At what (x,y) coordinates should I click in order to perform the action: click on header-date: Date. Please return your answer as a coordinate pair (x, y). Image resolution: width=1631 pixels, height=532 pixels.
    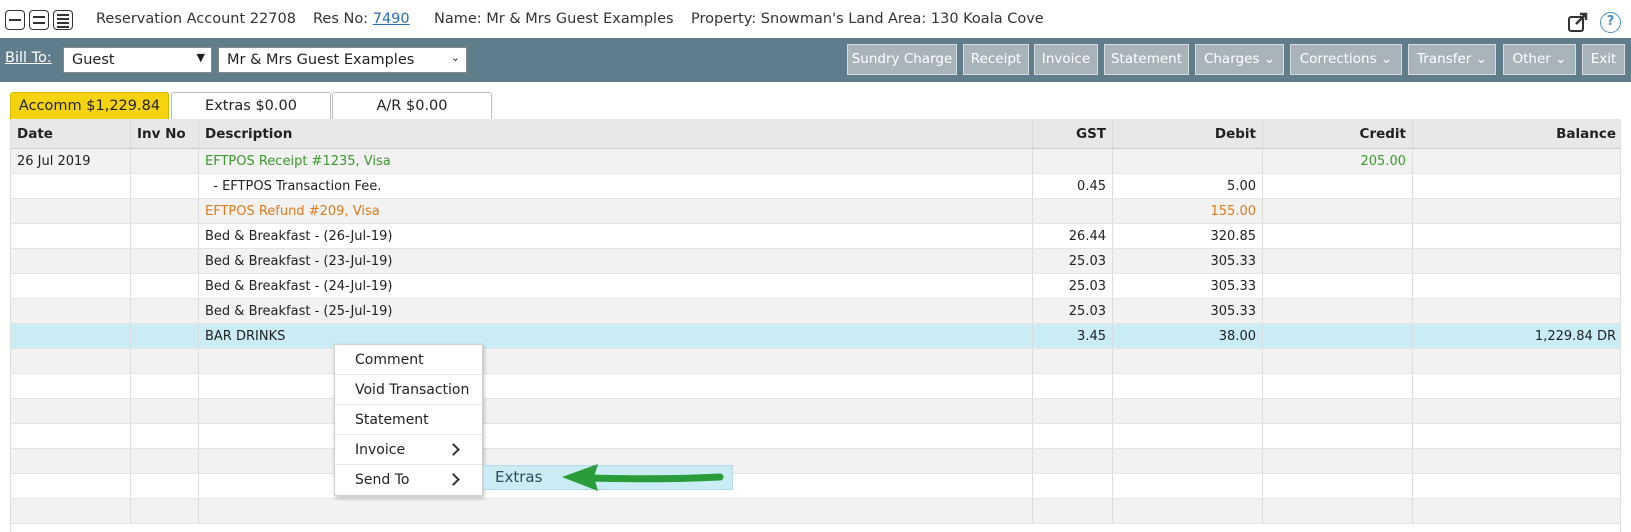
    Looking at the image, I should click on (71, 133).